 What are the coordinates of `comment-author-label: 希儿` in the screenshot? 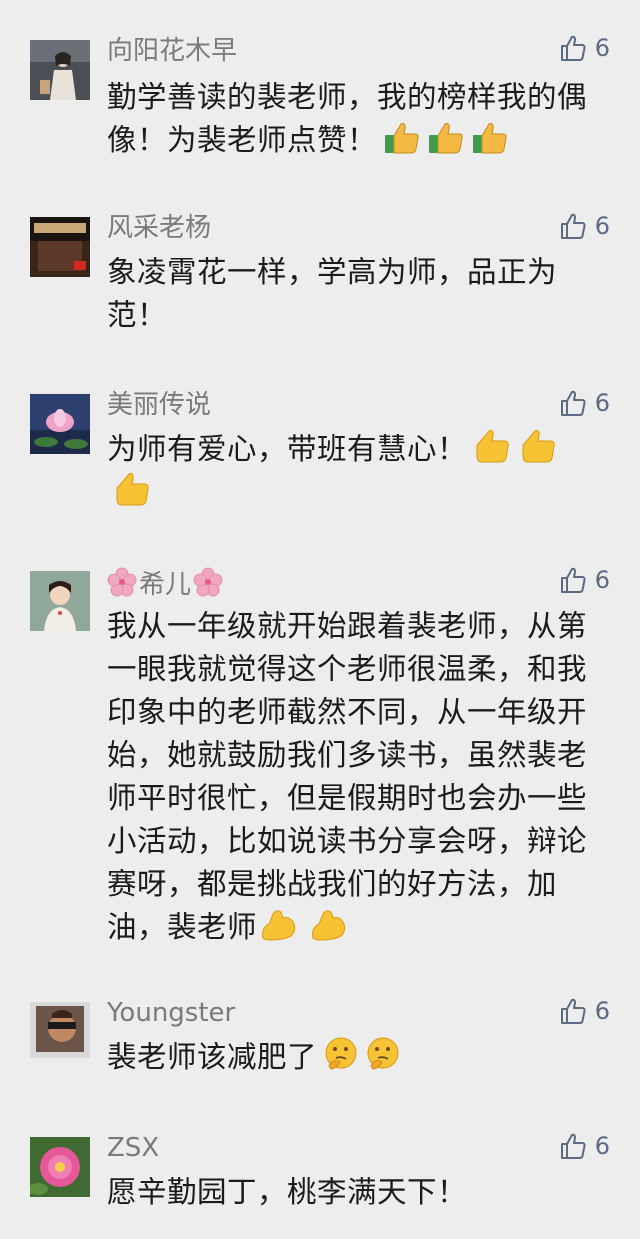 It's located at (165, 585).